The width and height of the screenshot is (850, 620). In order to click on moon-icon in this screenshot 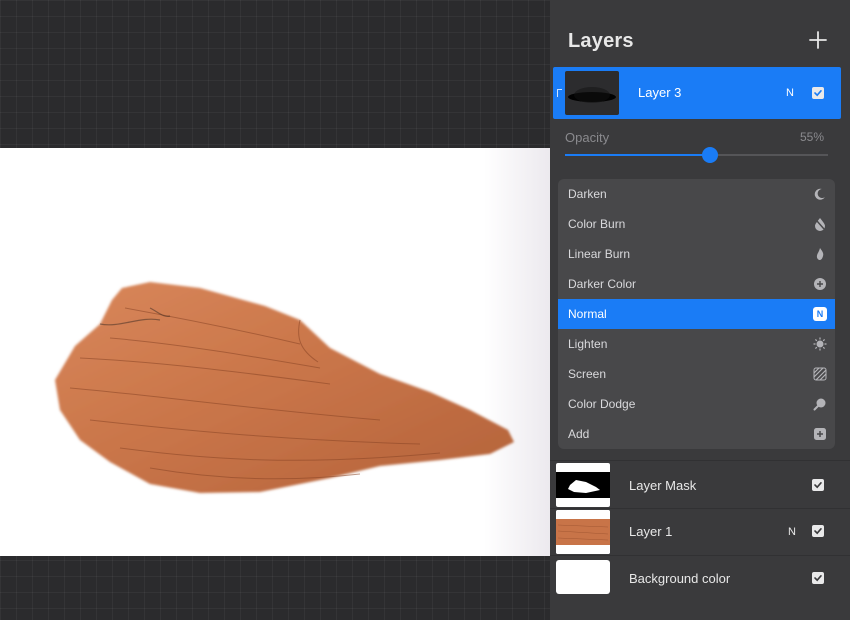, I will do `click(819, 194)`.